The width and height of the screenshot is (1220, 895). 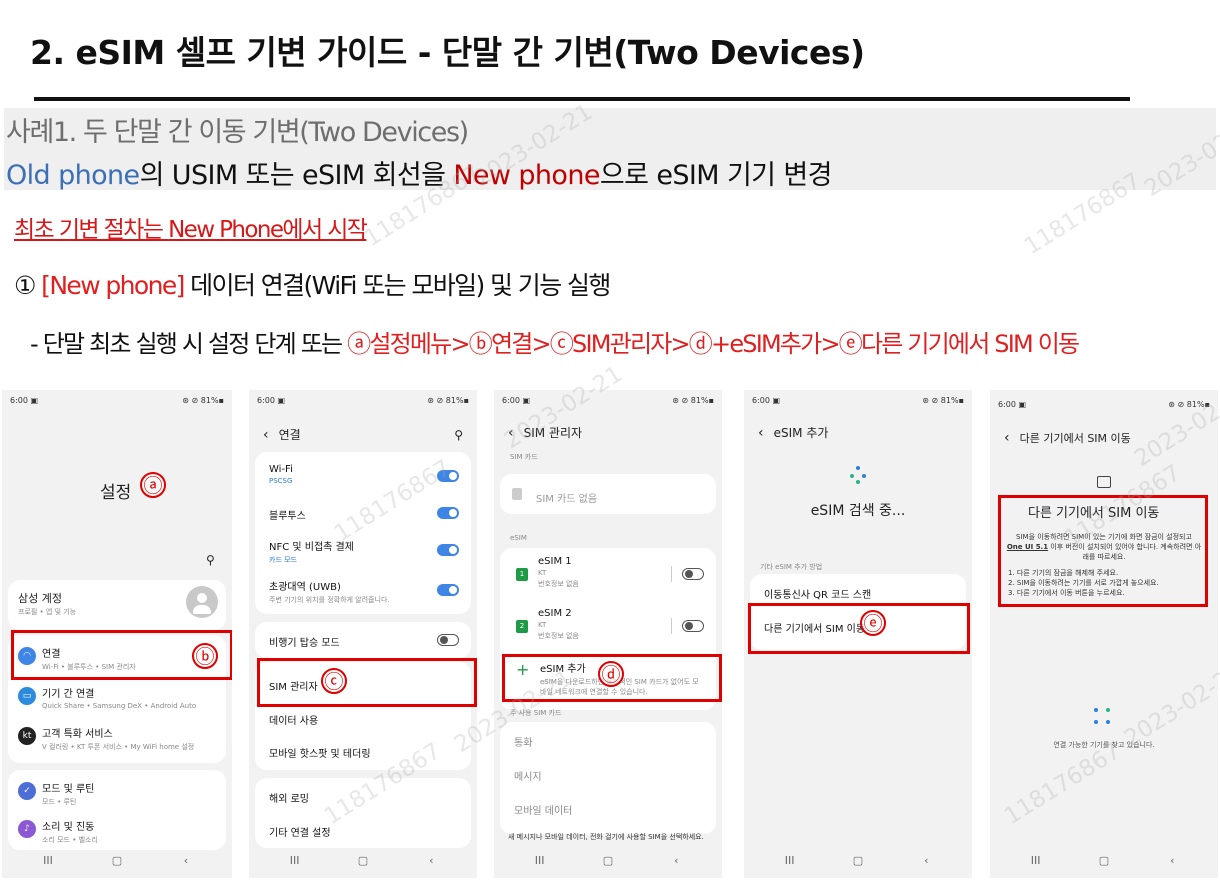 What do you see at coordinates (27, 791) in the screenshot?
I see `check-icon: ✓` at bounding box center [27, 791].